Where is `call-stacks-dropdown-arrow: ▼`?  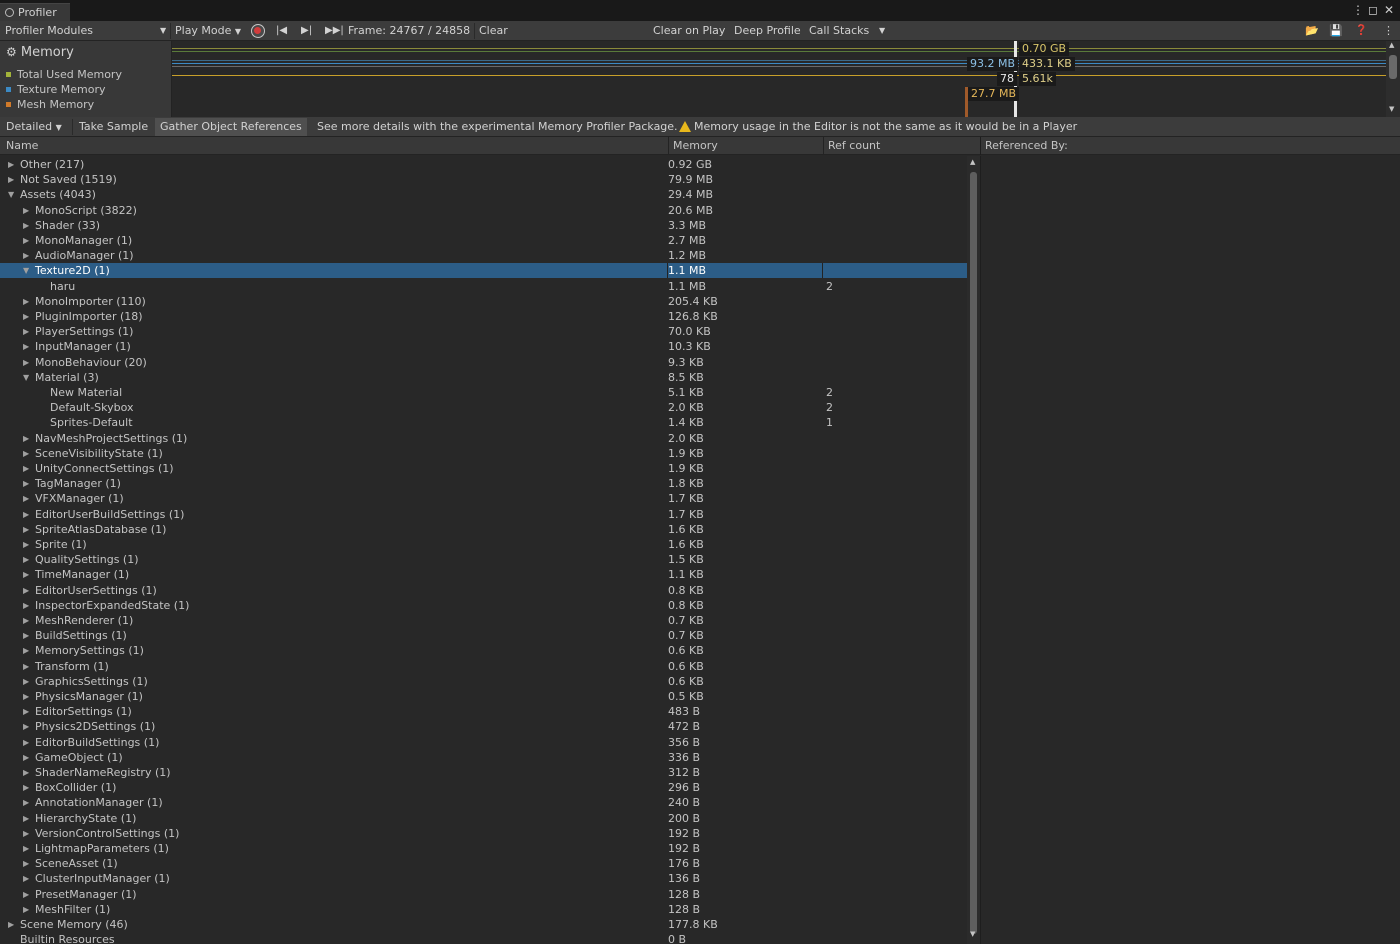
call-stacks-dropdown-arrow: ▼ is located at coordinates (882, 31).